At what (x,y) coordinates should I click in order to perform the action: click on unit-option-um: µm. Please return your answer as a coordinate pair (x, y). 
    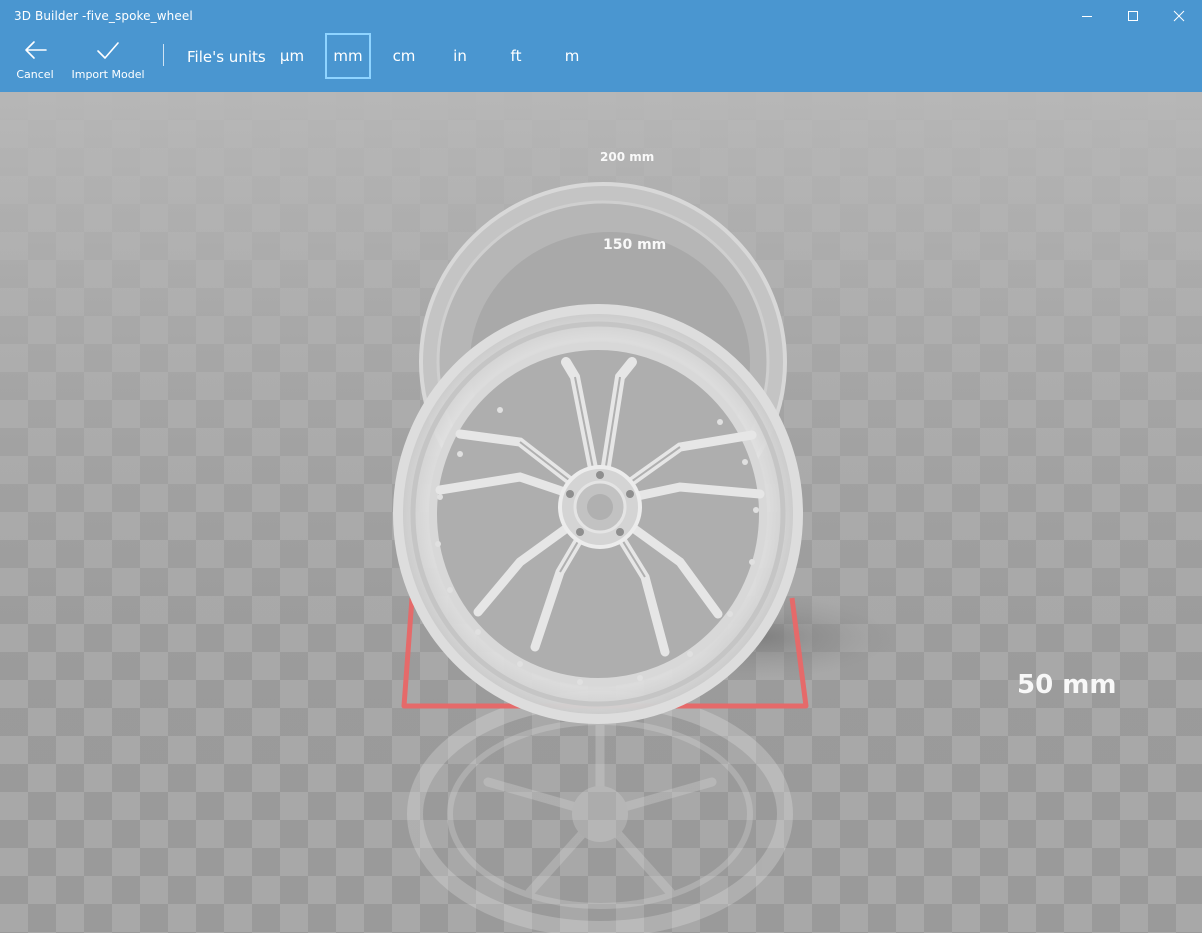
    Looking at the image, I should click on (292, 56).